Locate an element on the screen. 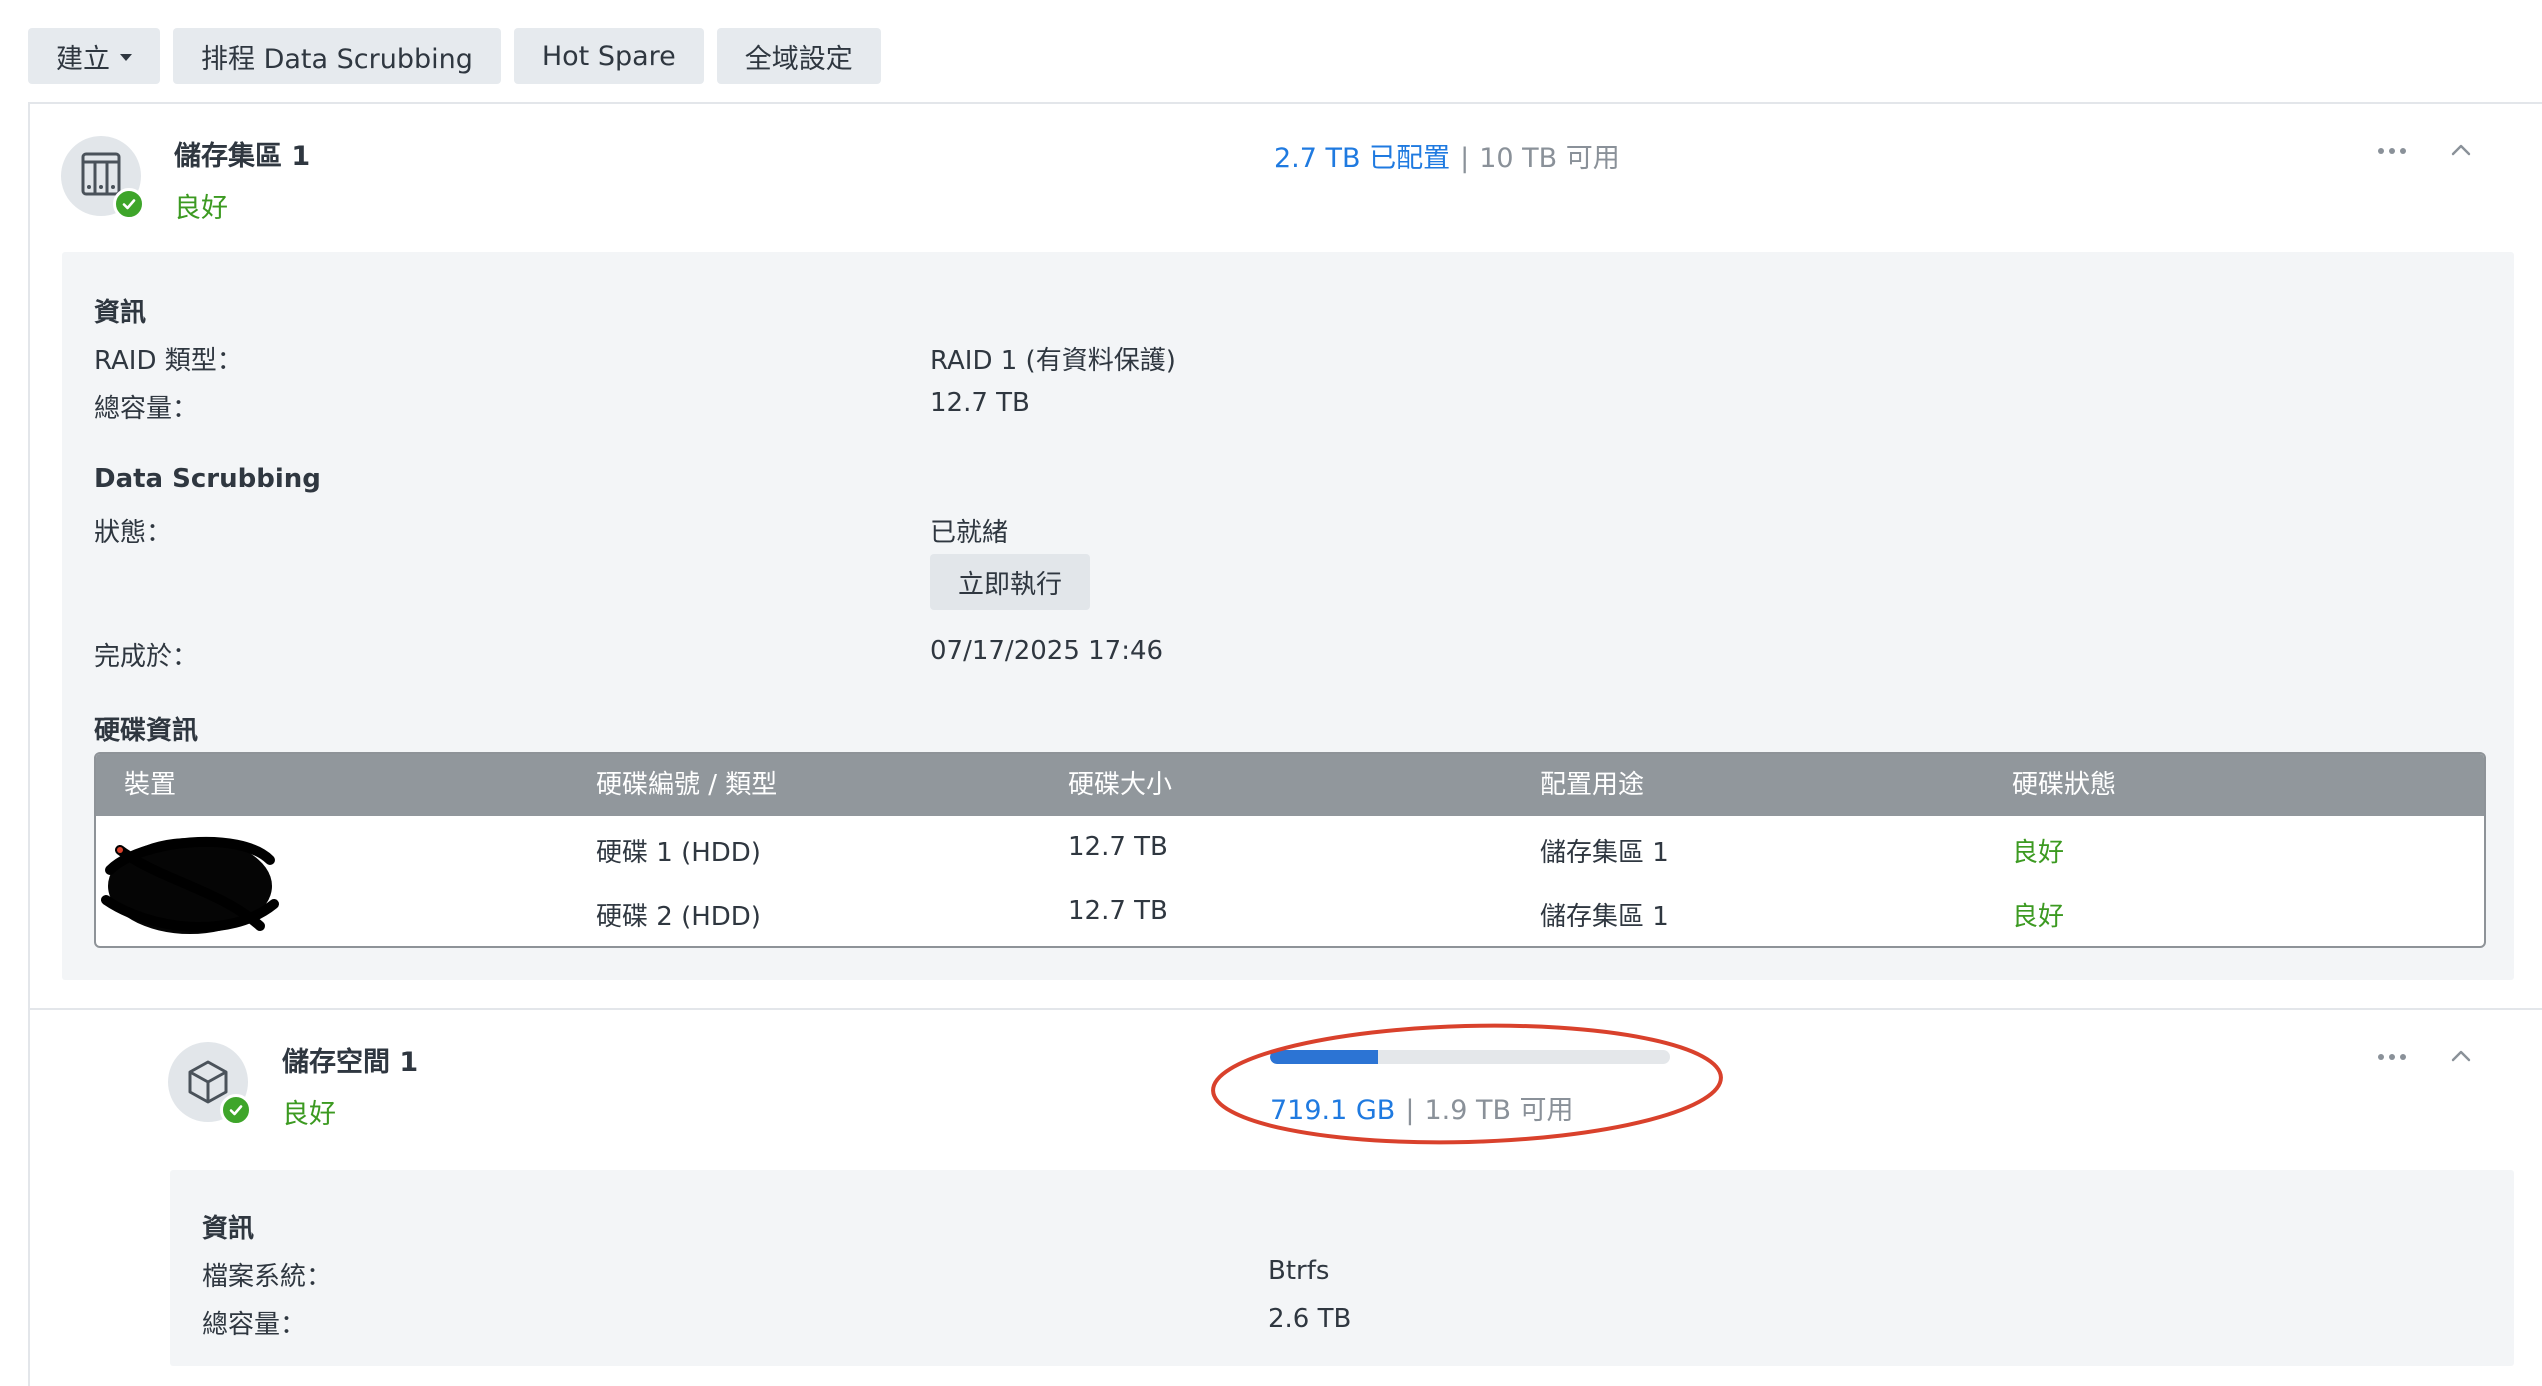  volume-capacity-value: 2.6 TB is located at coordinates (1310, 1319).